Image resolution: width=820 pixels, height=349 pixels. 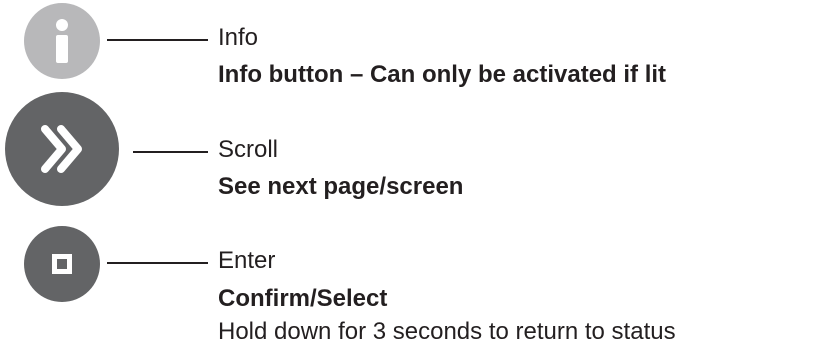 I want to click on info-button, so click(x=62, y=41).